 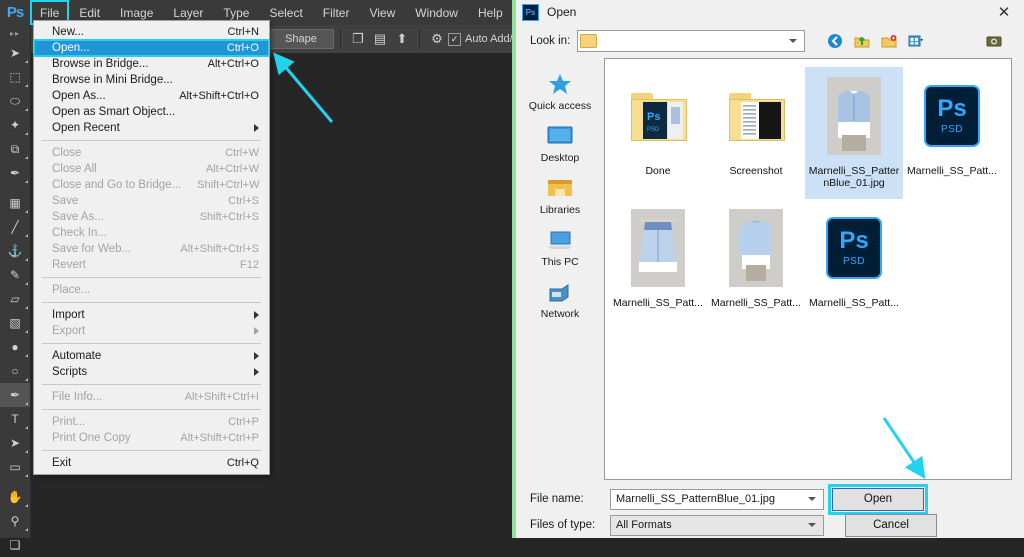 I want to click on file-menu-item-automate: Automate, so click(x=151, y=356).